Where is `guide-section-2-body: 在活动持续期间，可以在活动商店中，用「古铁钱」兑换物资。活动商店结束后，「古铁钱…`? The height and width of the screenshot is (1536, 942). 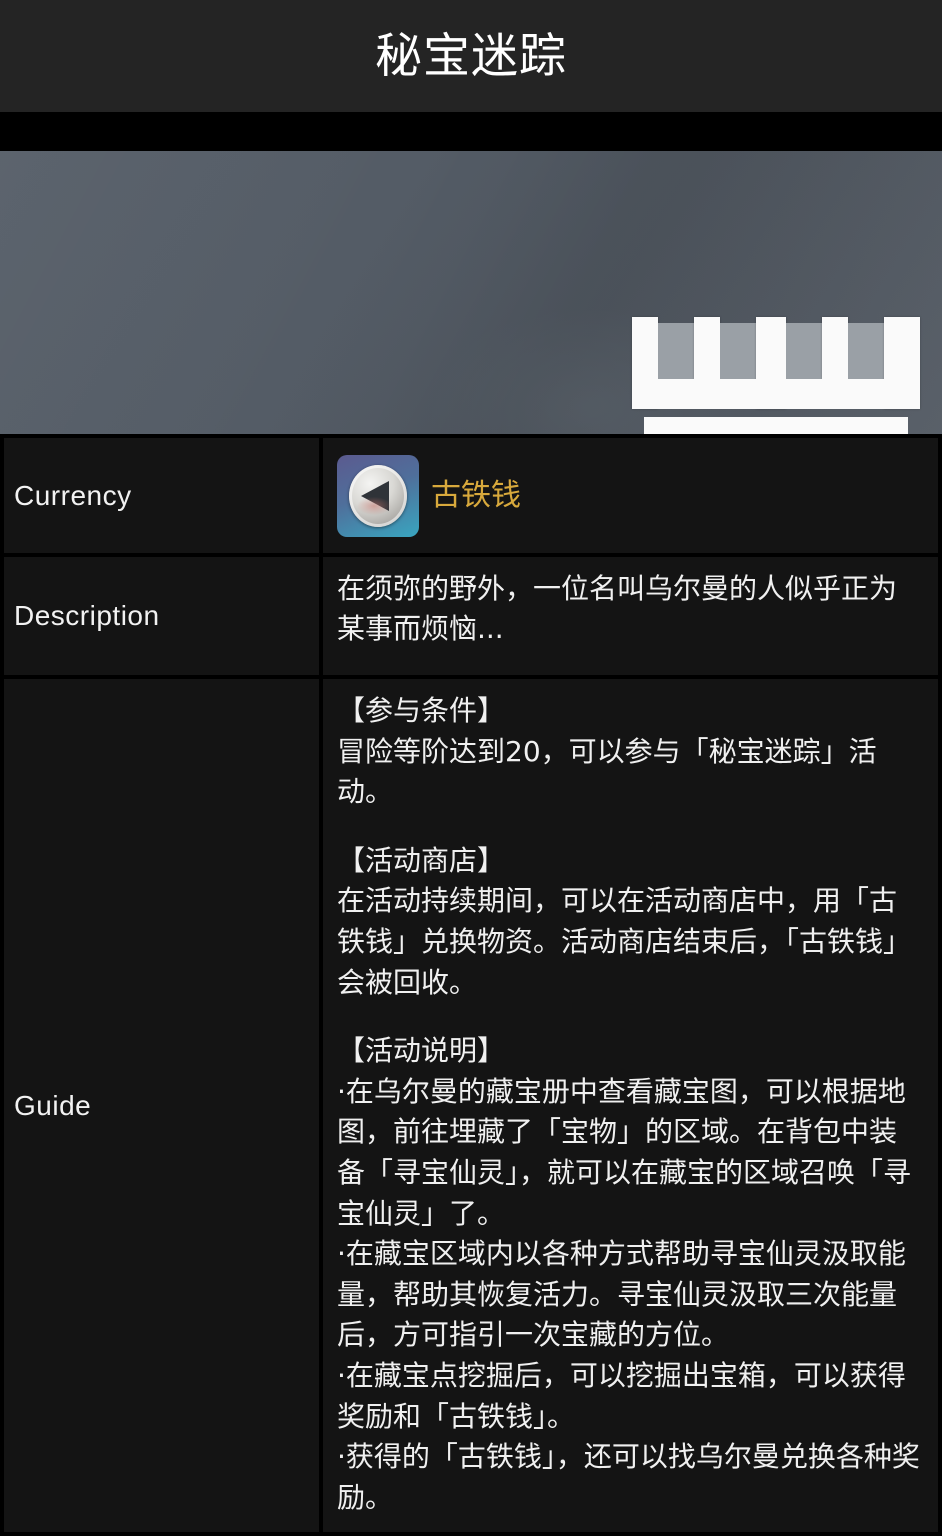 guide-section-2-body: 在活动持续期间，可以在活动商店中，用「古铁钱」兑换物资。活动商店结束后，「古铁钱… is located at coordinates (624, 941).